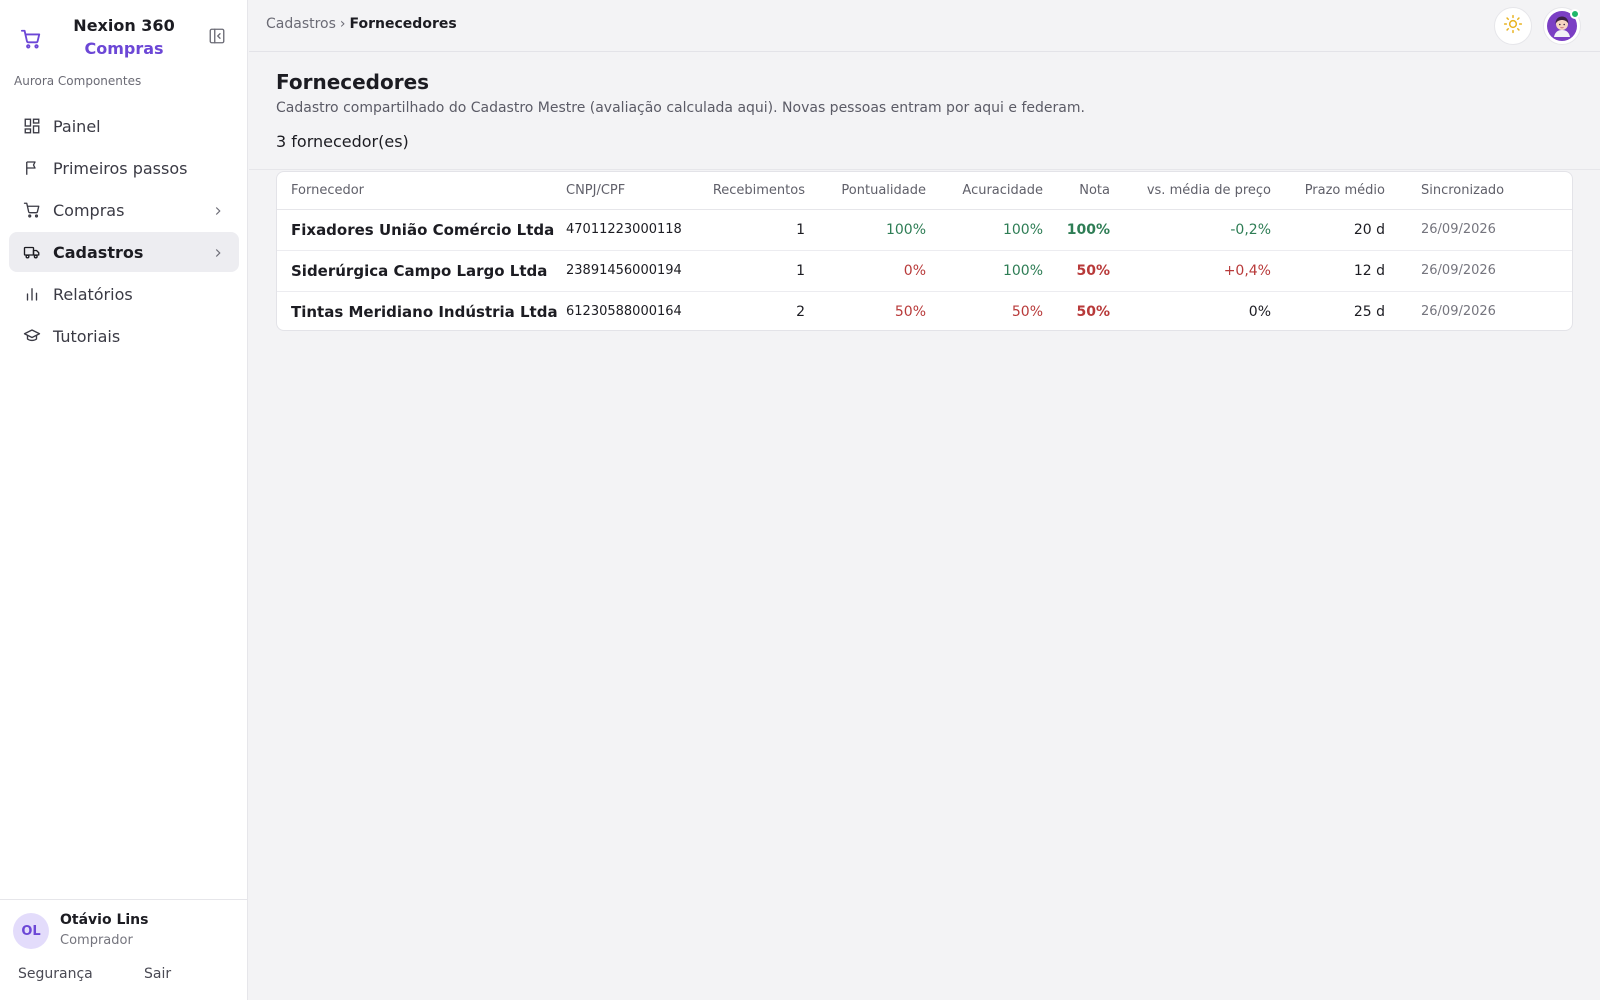  What do you see at coordinates (994, 191) in the screenshot?
I see `column-header-accuracy: Acuracidade` at bounding box center [994, 191].